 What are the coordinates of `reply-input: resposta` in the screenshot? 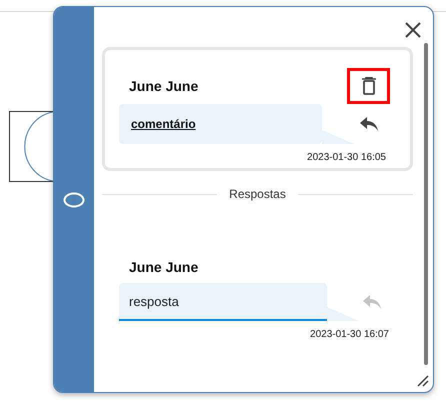 It's located at (223, 302).